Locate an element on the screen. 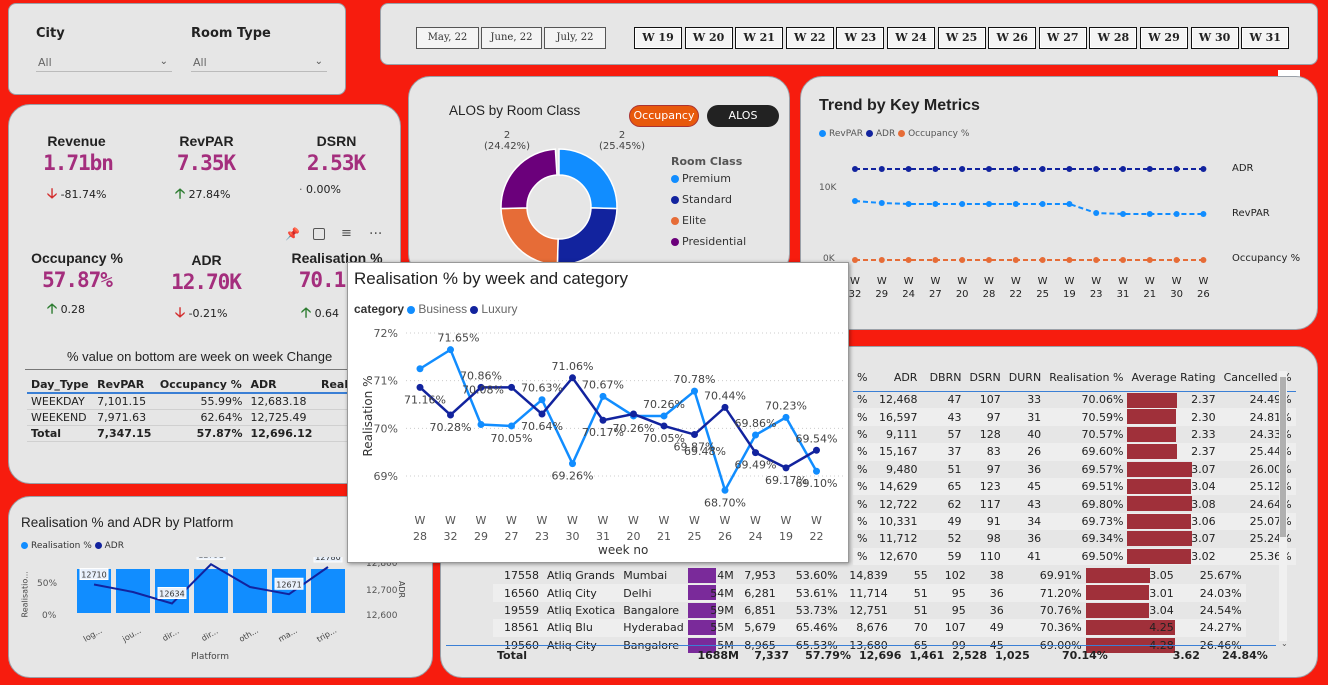  chevron-down-icon: ⌄ is located at coordinates (318, 61).